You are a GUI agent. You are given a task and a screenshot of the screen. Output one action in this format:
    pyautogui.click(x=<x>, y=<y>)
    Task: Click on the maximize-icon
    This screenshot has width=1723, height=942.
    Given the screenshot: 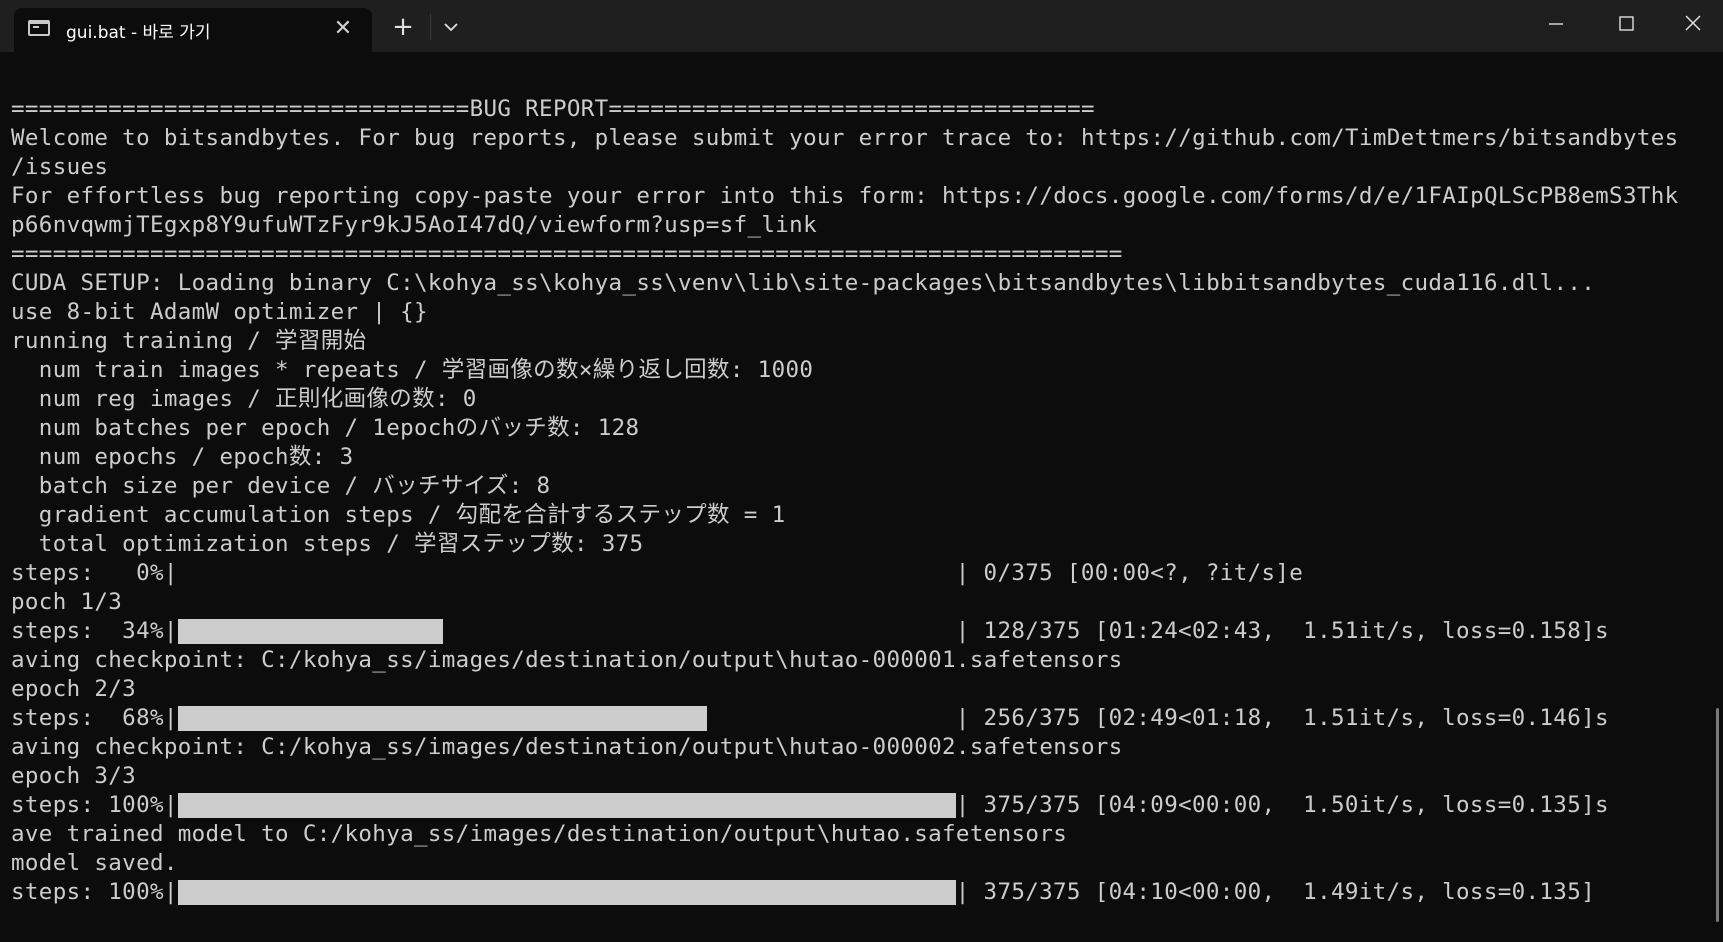 What is the action you would take?
    pyautogui.click(x=1626, y=23)
    